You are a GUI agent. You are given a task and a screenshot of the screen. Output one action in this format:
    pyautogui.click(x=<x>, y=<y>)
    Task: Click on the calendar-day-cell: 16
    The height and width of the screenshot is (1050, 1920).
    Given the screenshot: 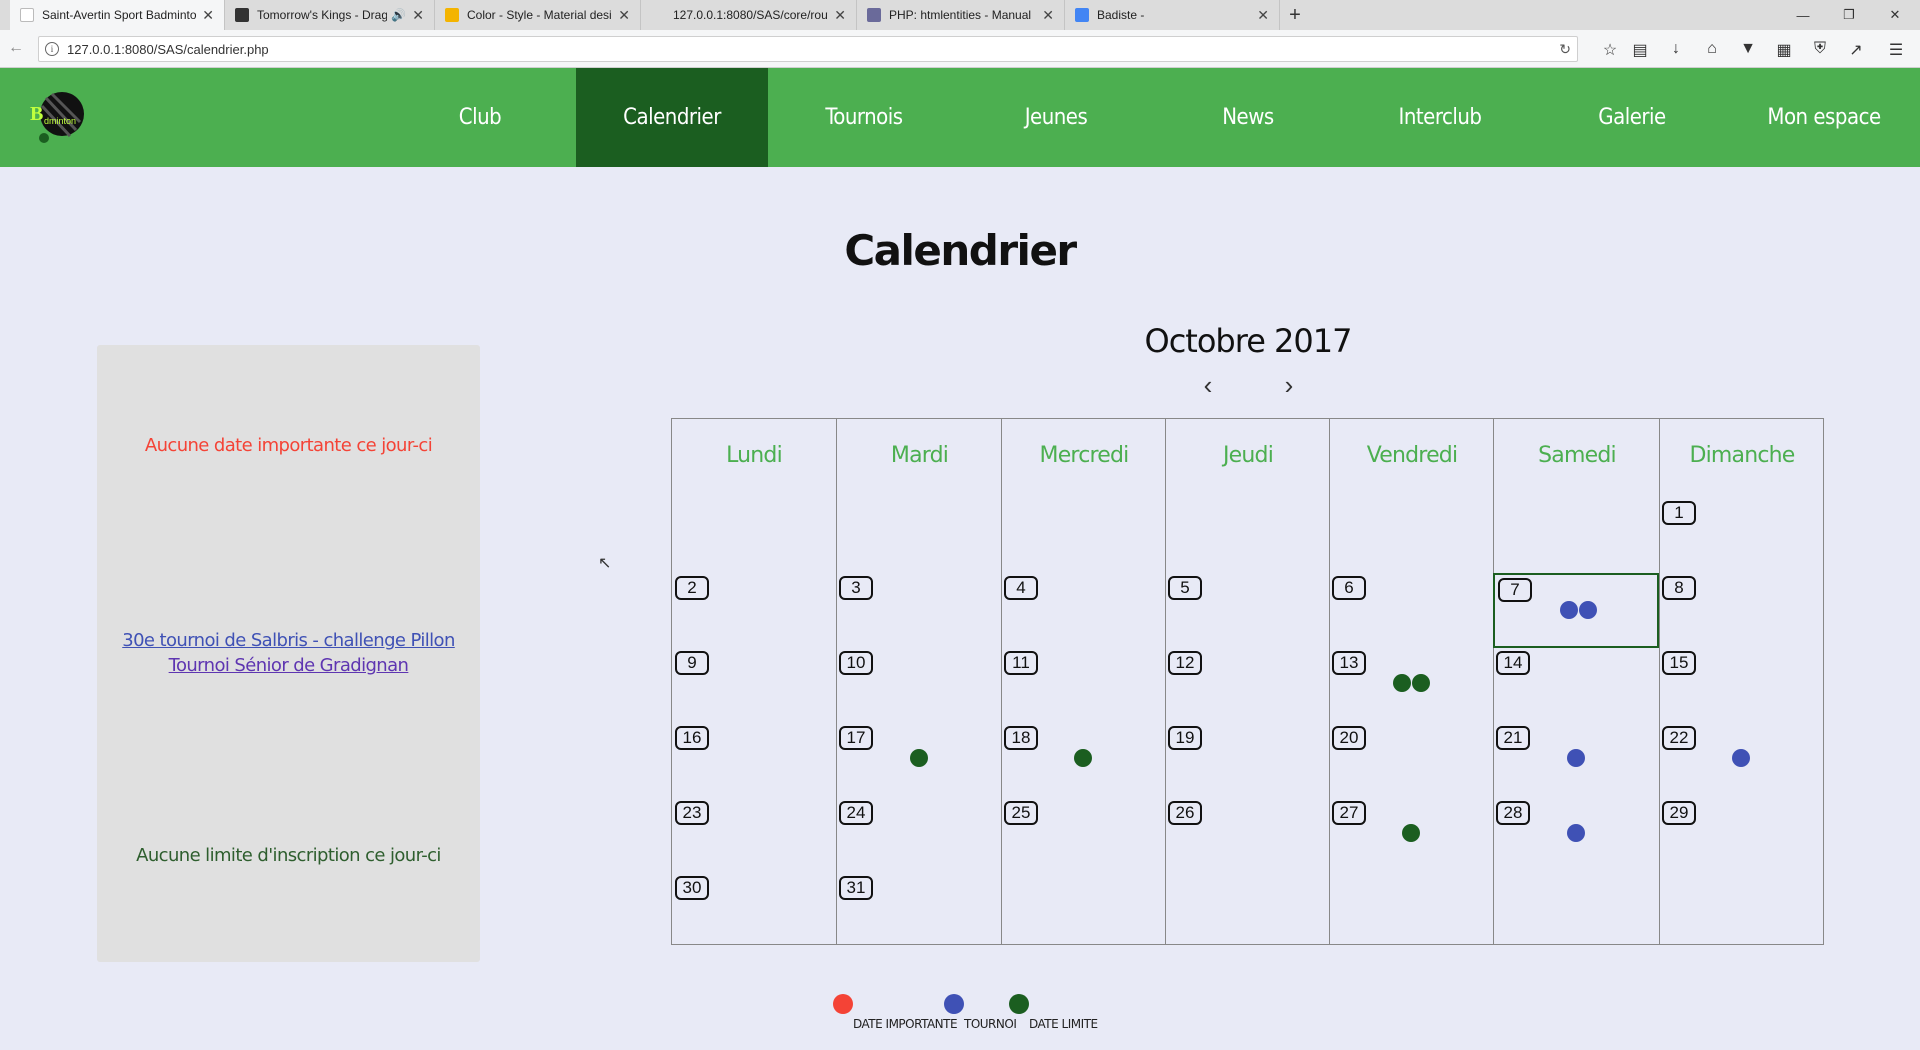 What is the action you would take?
    pyautogui.click(x=754, y=760)
    